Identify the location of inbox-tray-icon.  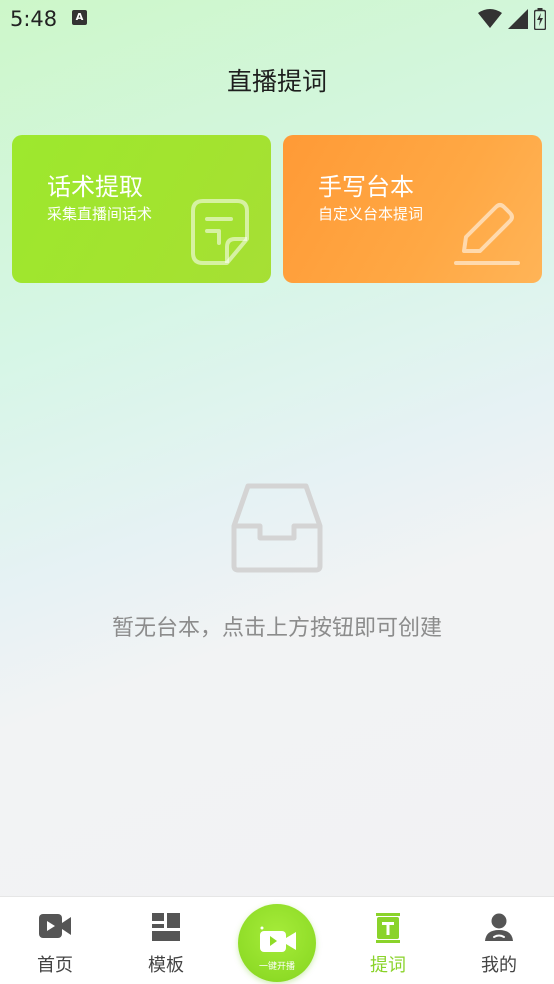
(277, 528).